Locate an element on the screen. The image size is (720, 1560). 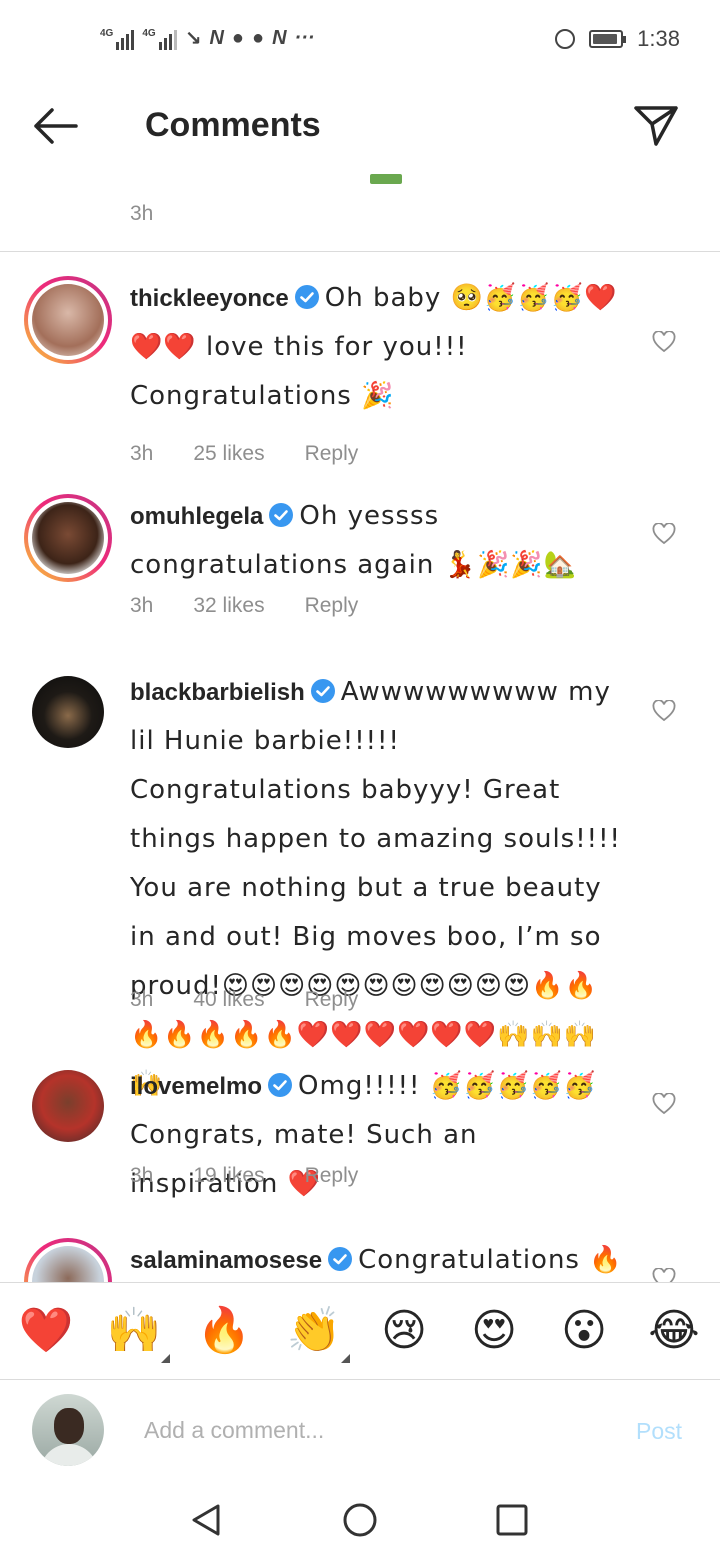
reaction-raised-hands: 🙌 is located at coordinates (137, 1332).